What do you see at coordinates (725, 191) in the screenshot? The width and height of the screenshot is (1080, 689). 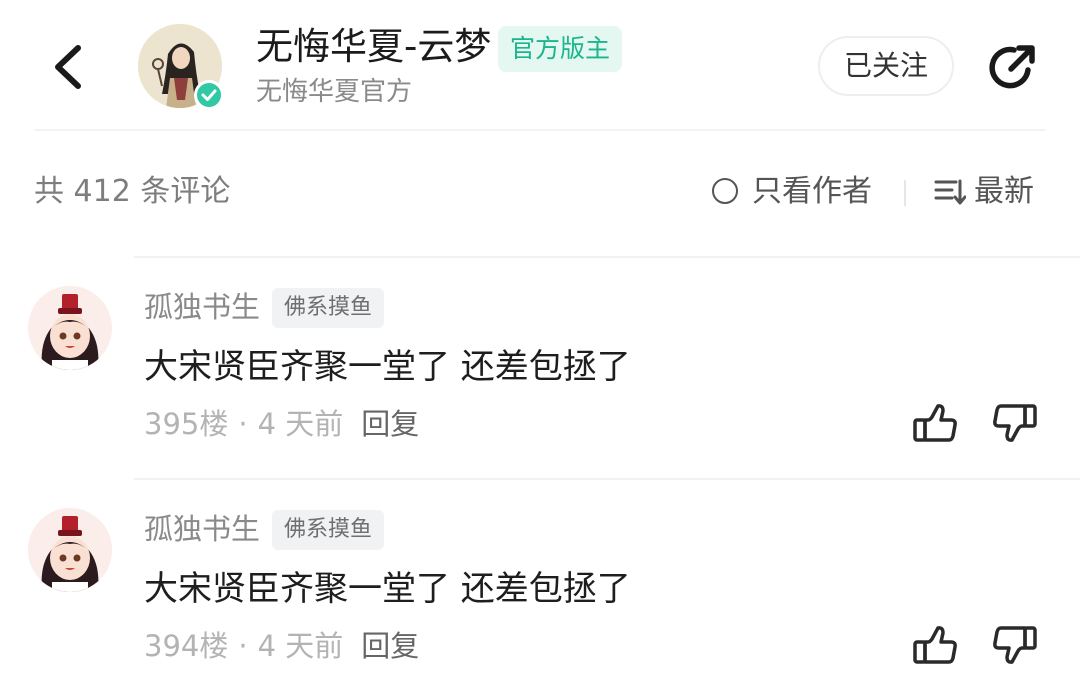 I see `radio-circle-icon` at bounding box center [725, 191].